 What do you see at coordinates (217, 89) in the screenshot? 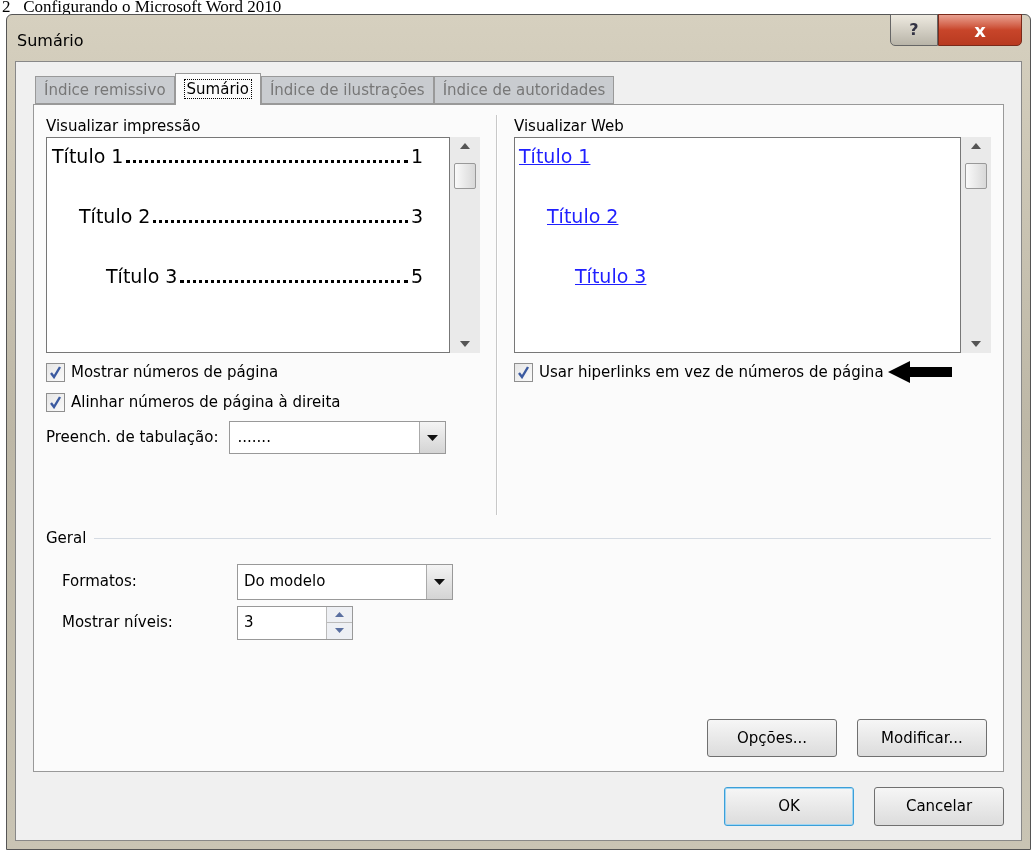
I see `tab: Sumário` at bounding box center [217, 89].